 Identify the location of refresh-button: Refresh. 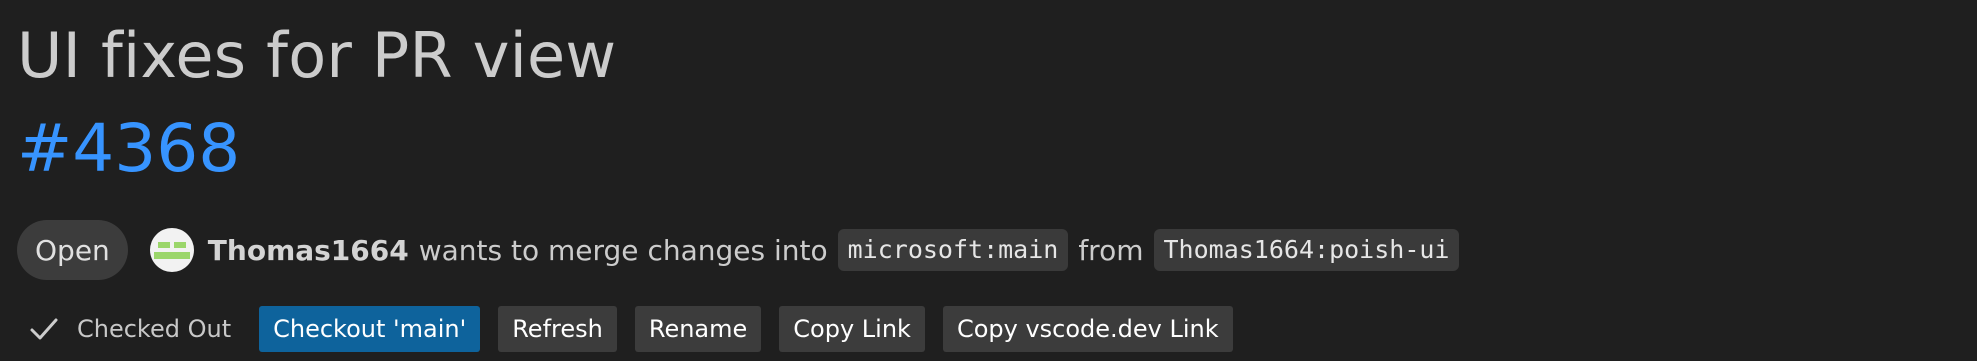
(557, 329).